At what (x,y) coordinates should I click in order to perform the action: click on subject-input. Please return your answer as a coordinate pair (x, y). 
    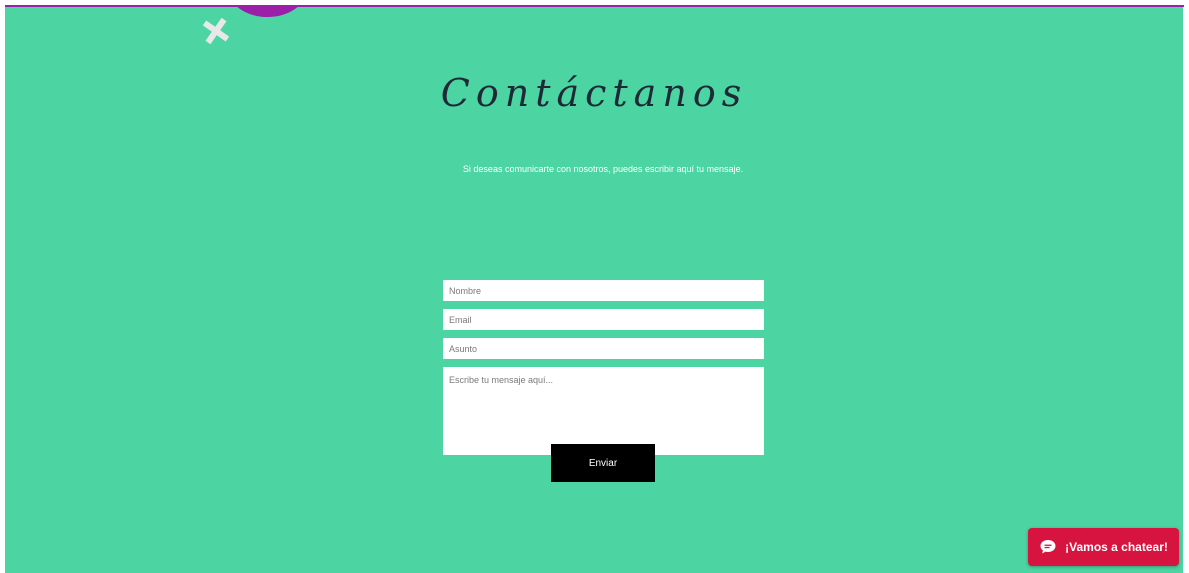
    Looking at the image, I should click on (603, 348).